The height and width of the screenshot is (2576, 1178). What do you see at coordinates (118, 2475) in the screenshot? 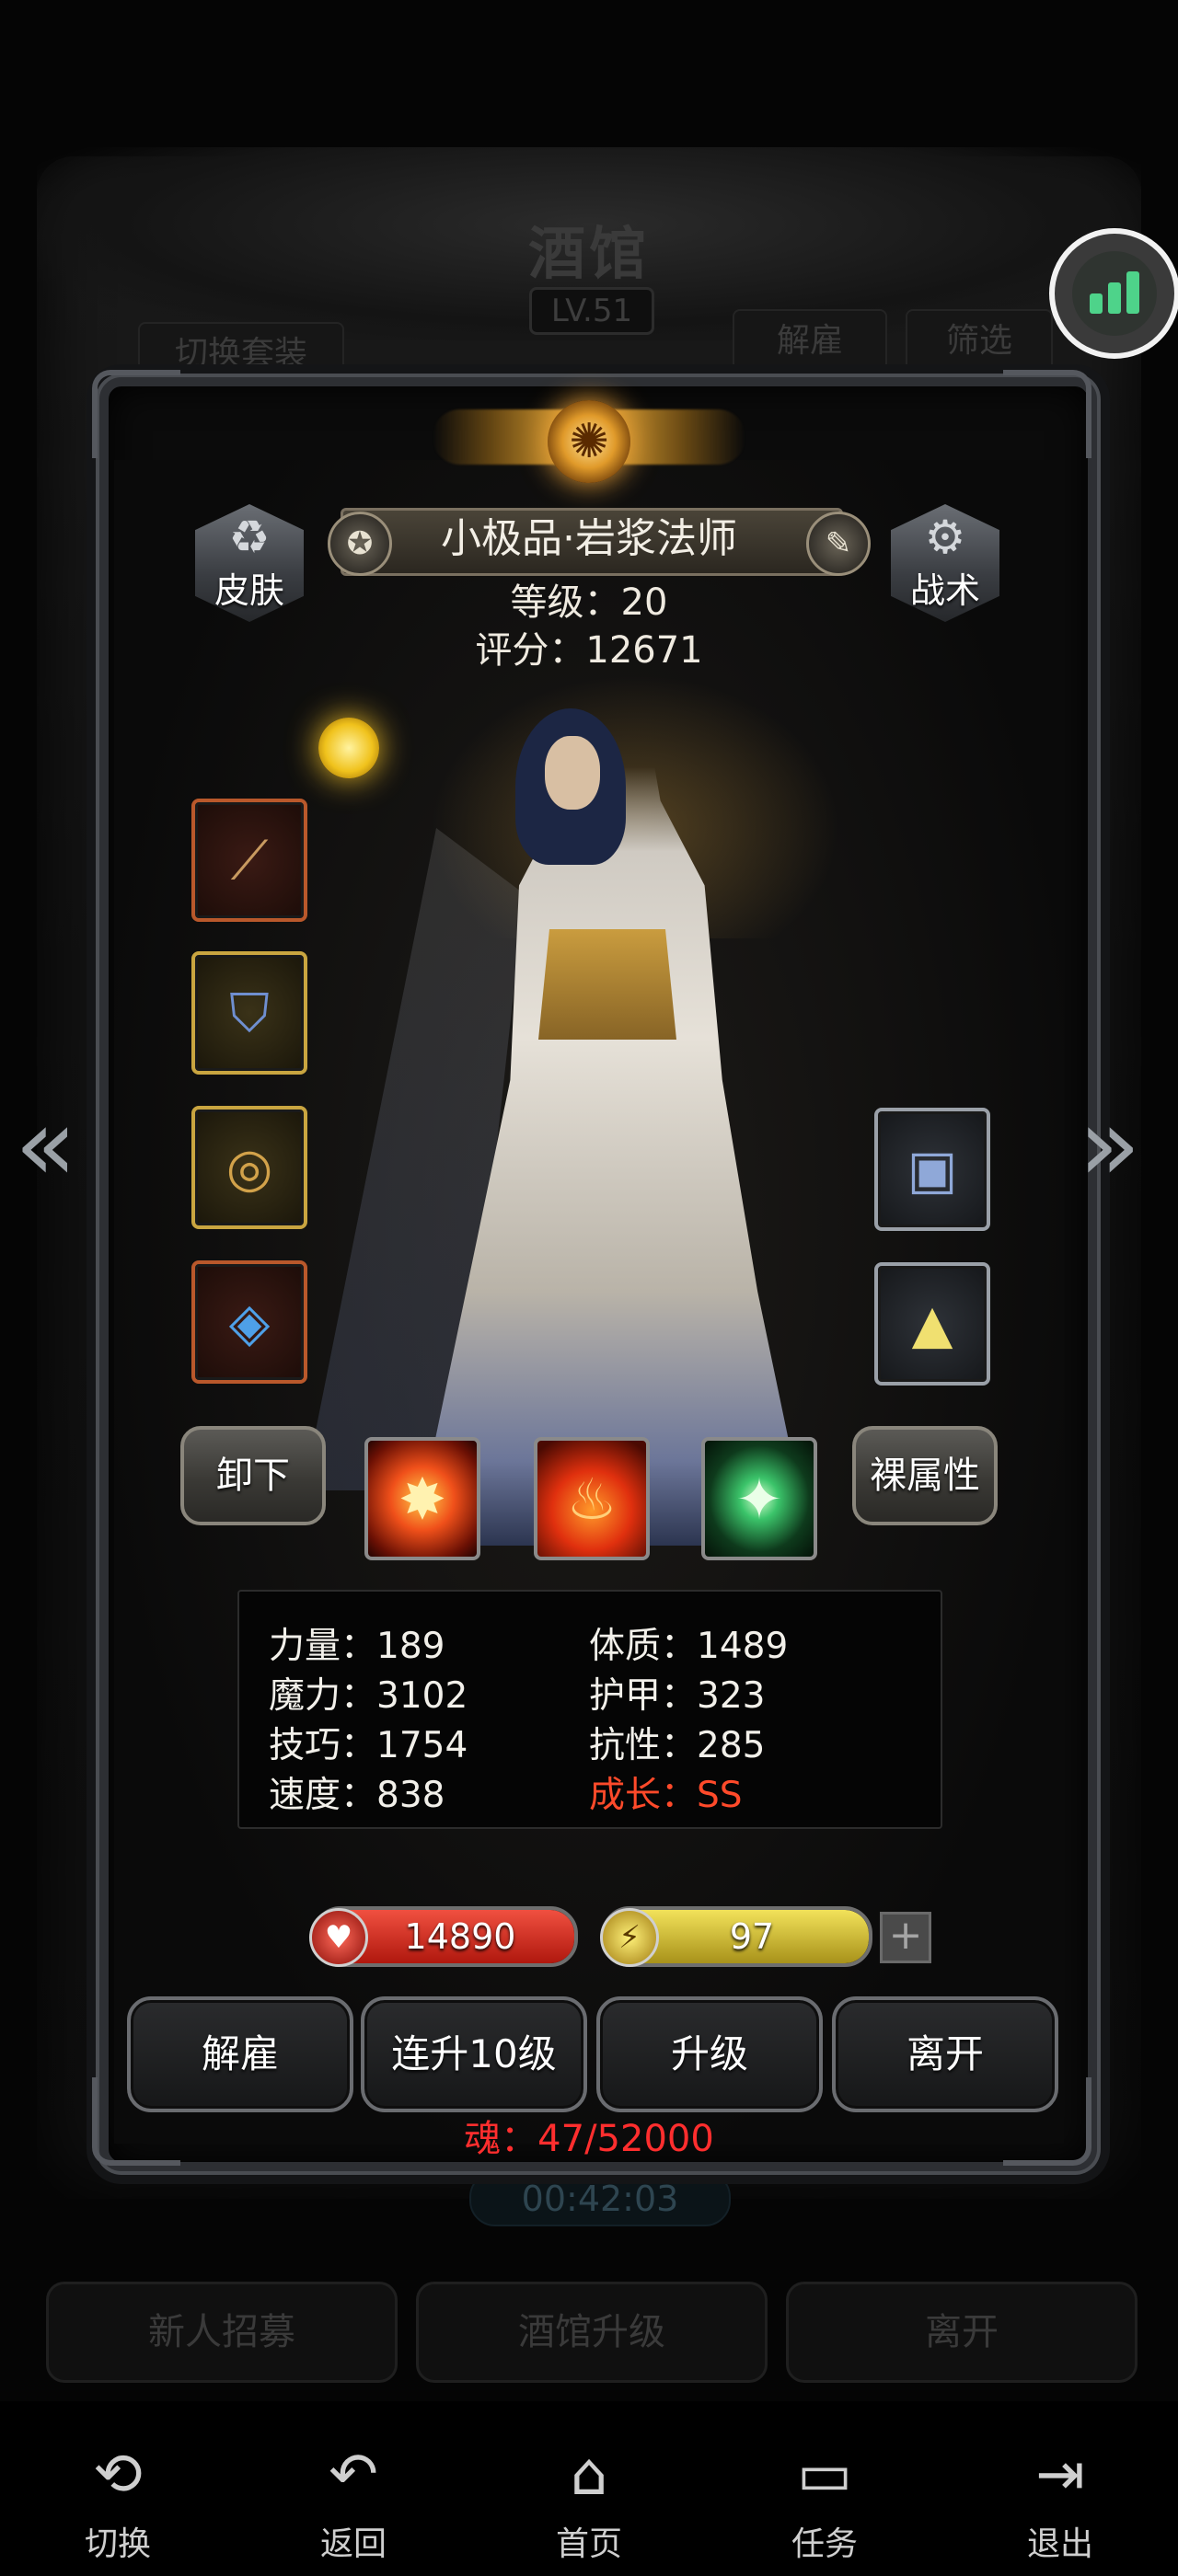
I see `switch-icon: ⟲` at bounding box center [118, 2475].